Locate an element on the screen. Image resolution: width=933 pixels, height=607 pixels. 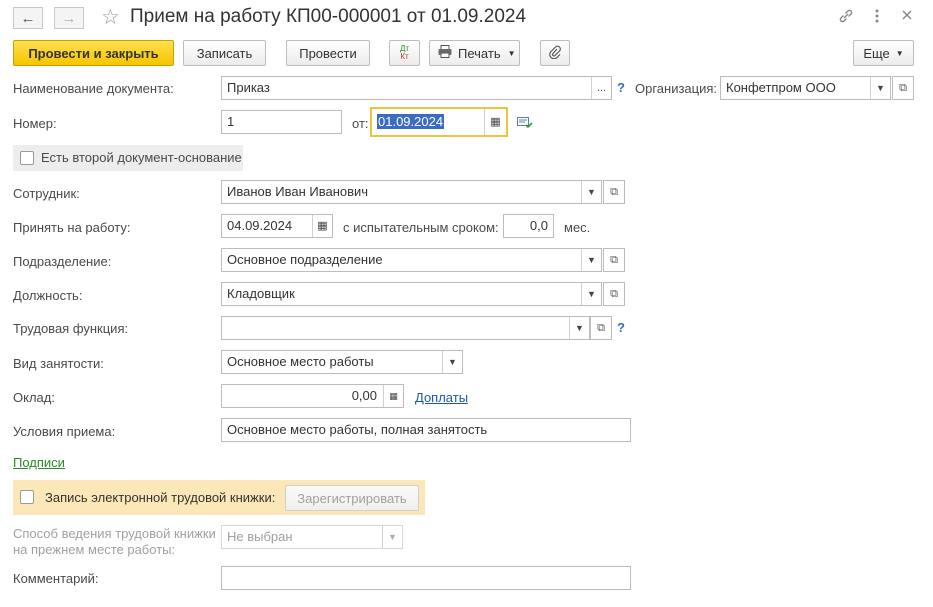
register-button: Зарегистрировать is located at coordinates (352, 498).